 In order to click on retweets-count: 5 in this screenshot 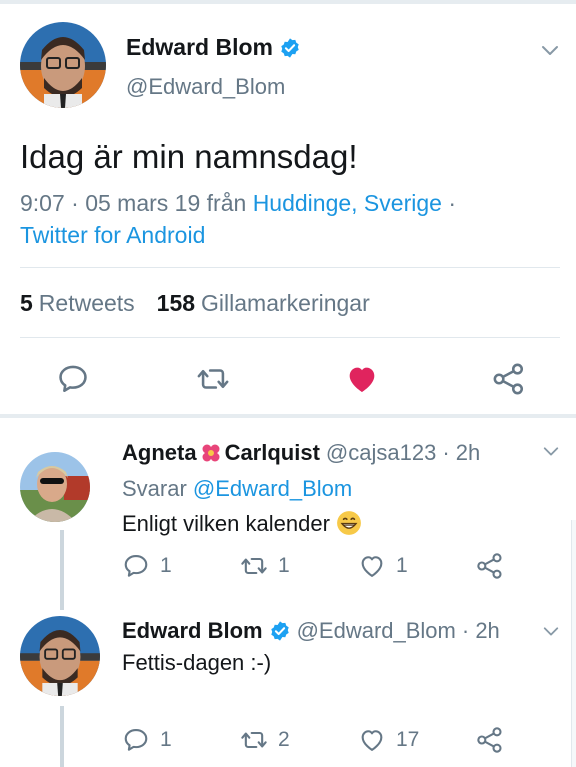, I will do `click(26, 303)`.